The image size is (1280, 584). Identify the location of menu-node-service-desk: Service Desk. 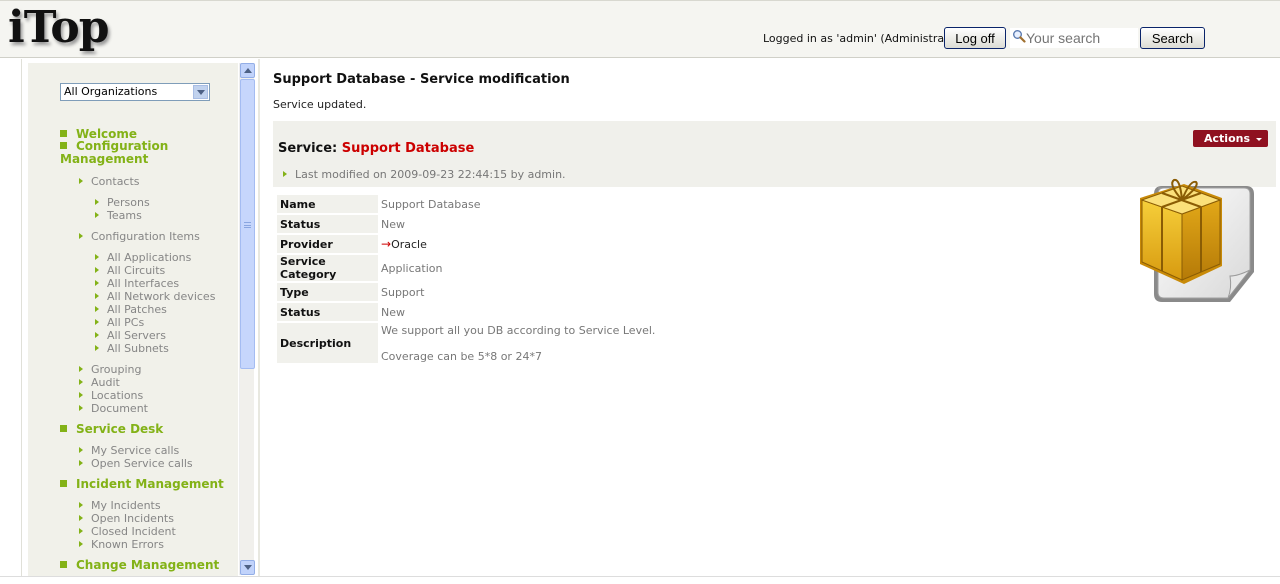
(111, 429).